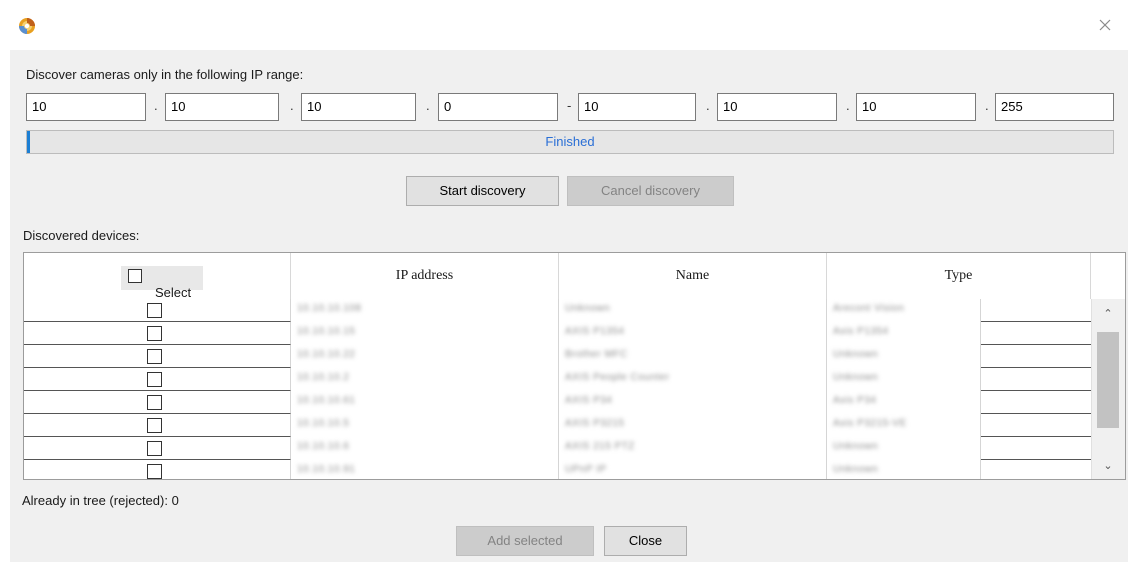  I want to click on ip-address-cell: 10.10.10.5, so click(425, 425).